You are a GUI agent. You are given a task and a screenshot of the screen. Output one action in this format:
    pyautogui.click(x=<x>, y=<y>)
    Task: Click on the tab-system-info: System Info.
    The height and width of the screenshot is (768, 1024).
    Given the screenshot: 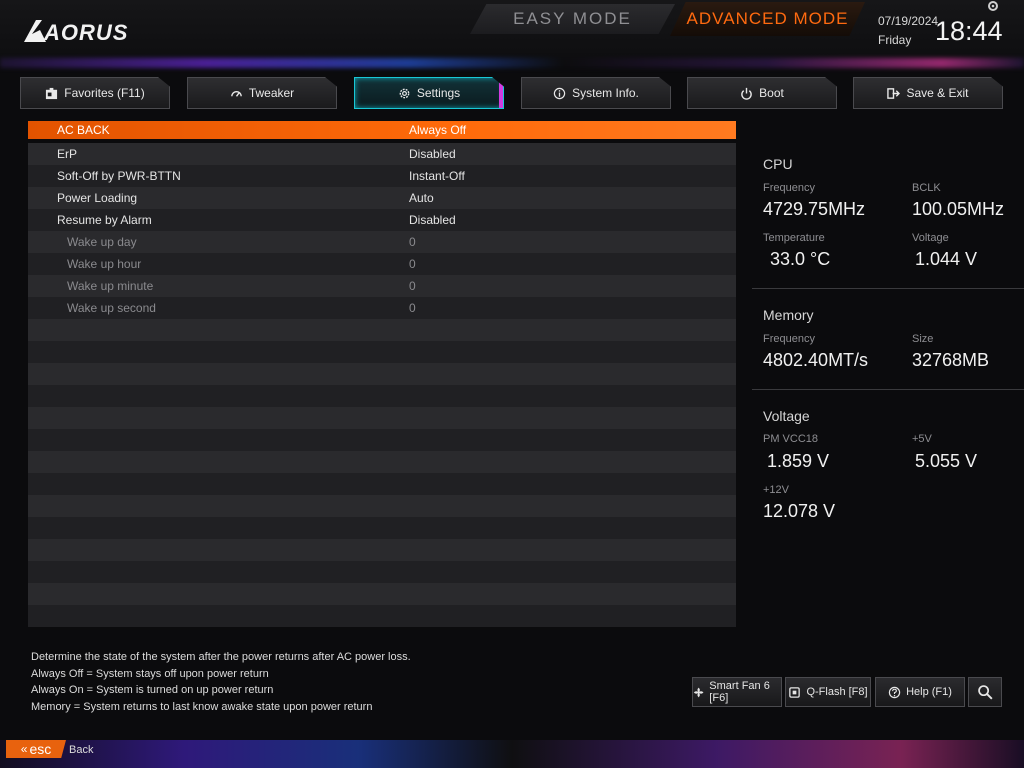 What is the action you would take?
    pyautogui.click(x=596, y=93)
    